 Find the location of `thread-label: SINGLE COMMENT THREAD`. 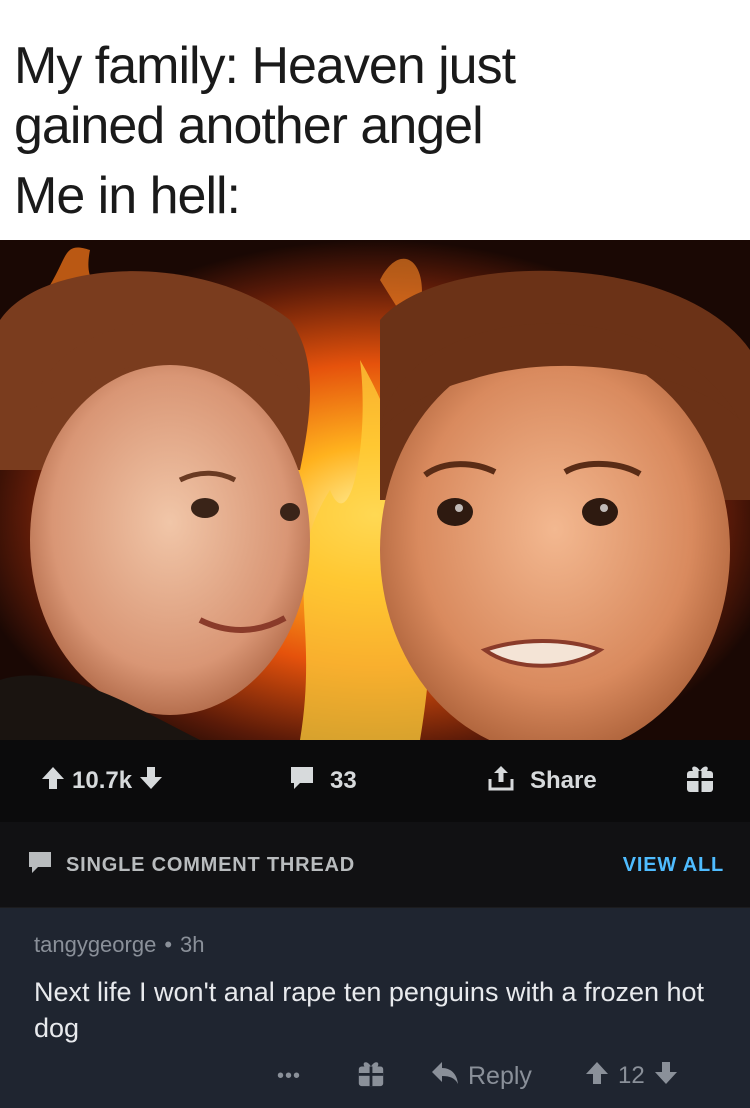

thread-label: SINGLE COMMENT THREAD is located at coordinates (190, 865).